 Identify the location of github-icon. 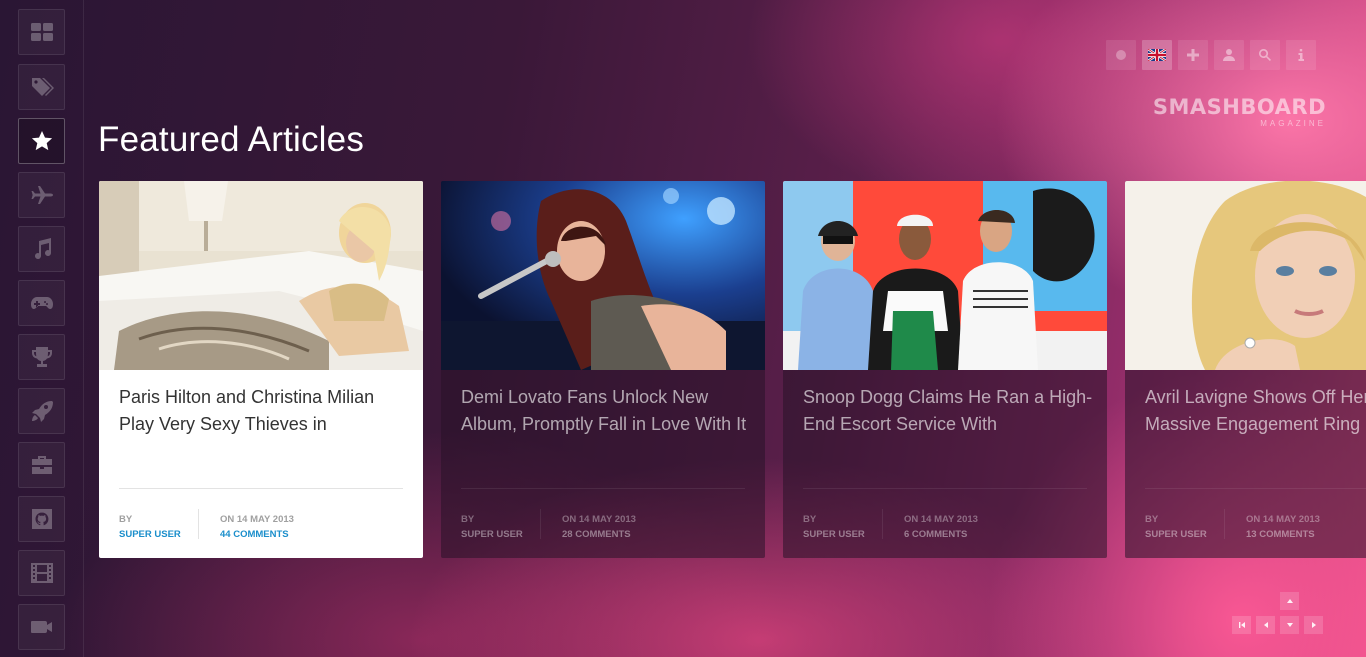
(41, 519).